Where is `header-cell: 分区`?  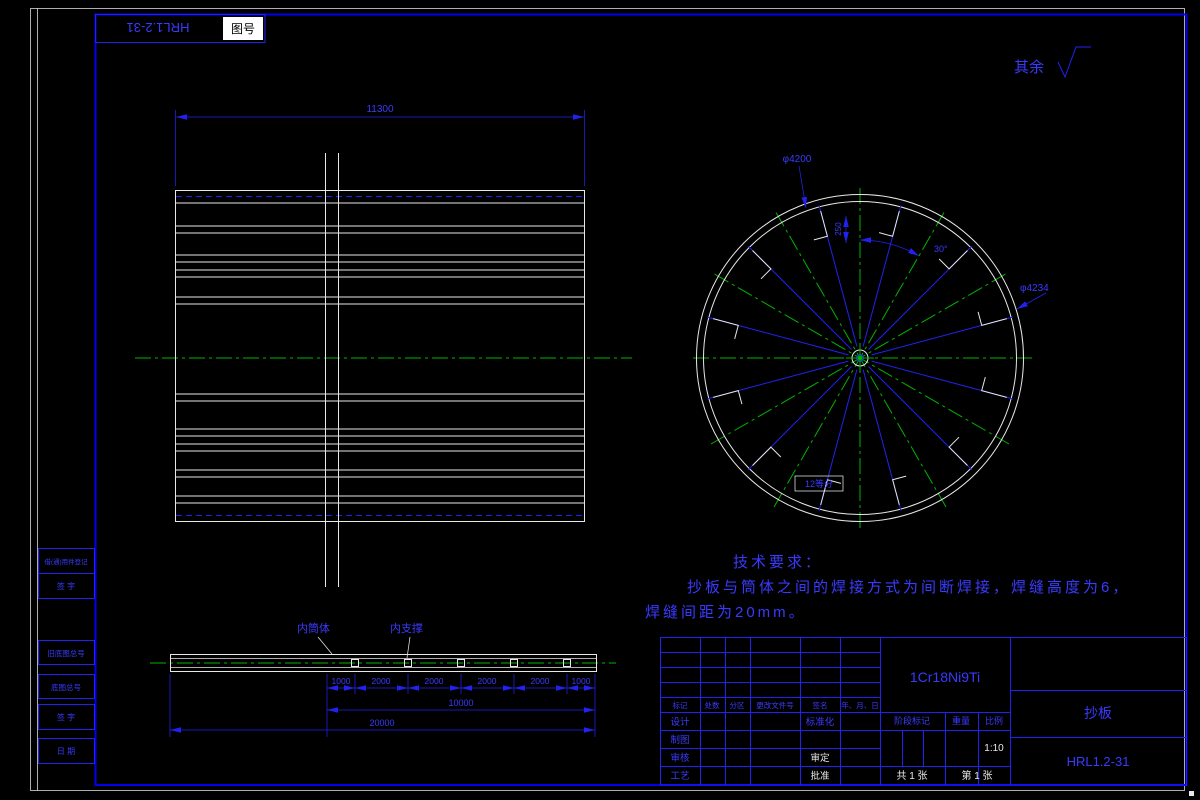
header-cell: 分区 is located at coordinates (737, 705).